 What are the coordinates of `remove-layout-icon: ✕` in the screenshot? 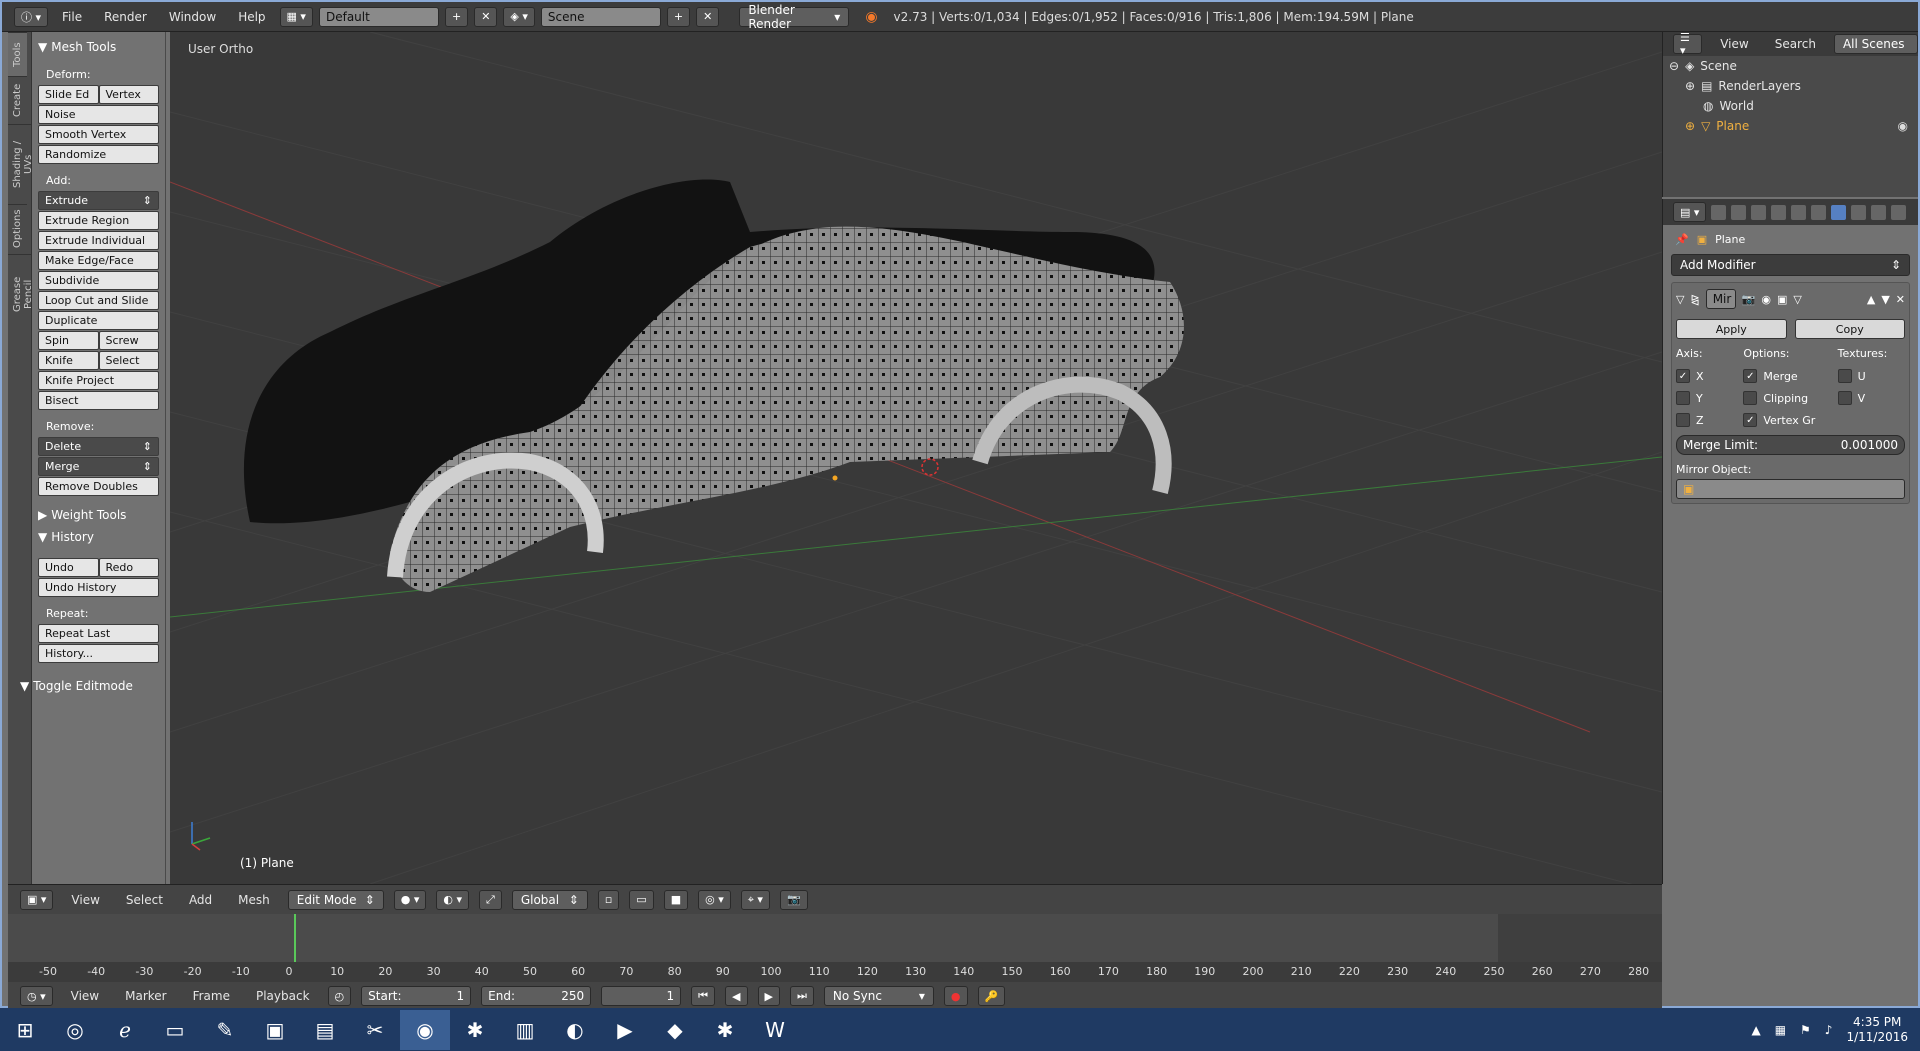 It's located at (486, 16).